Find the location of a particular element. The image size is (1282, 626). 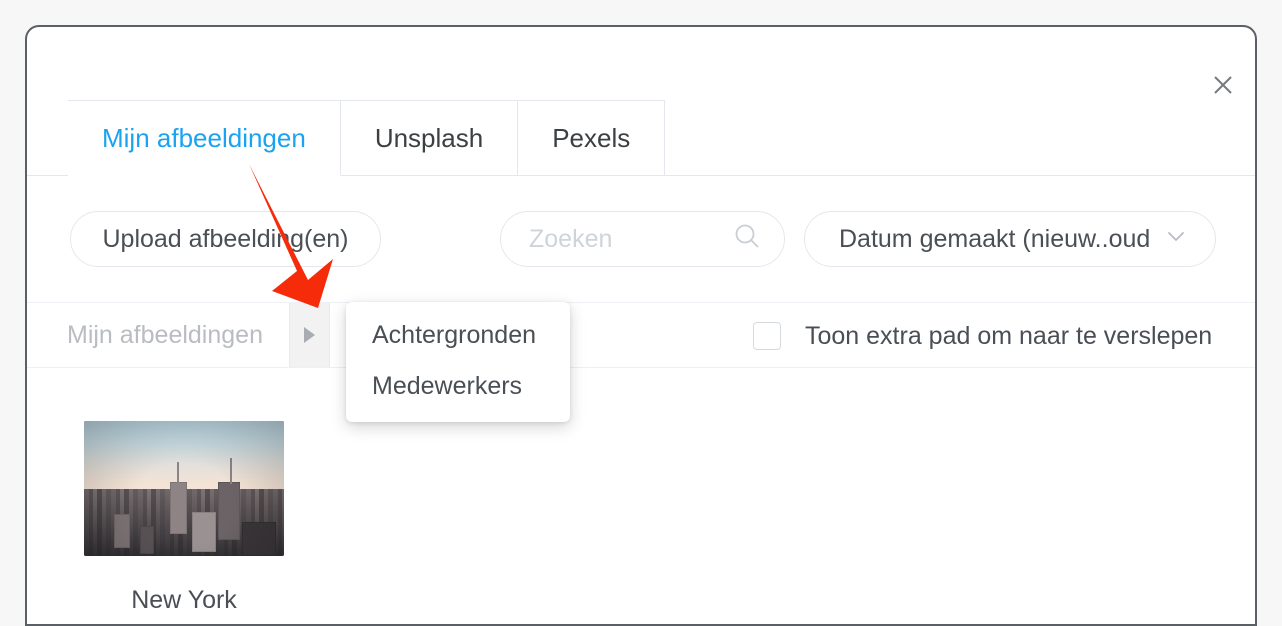

tab-label: Pexels is located at coordinates (591, 137).